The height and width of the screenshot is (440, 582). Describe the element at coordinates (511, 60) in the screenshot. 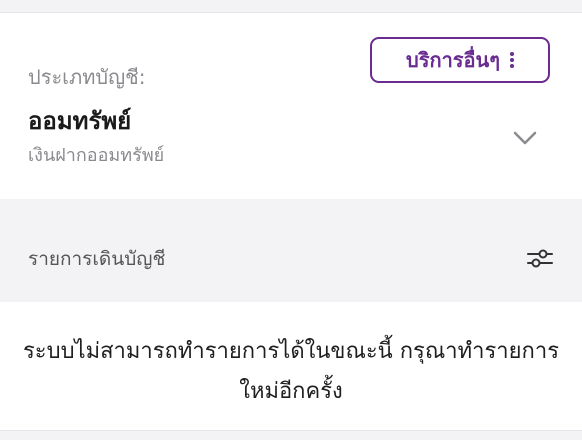

I see `vertical-dots-icon` at that location.